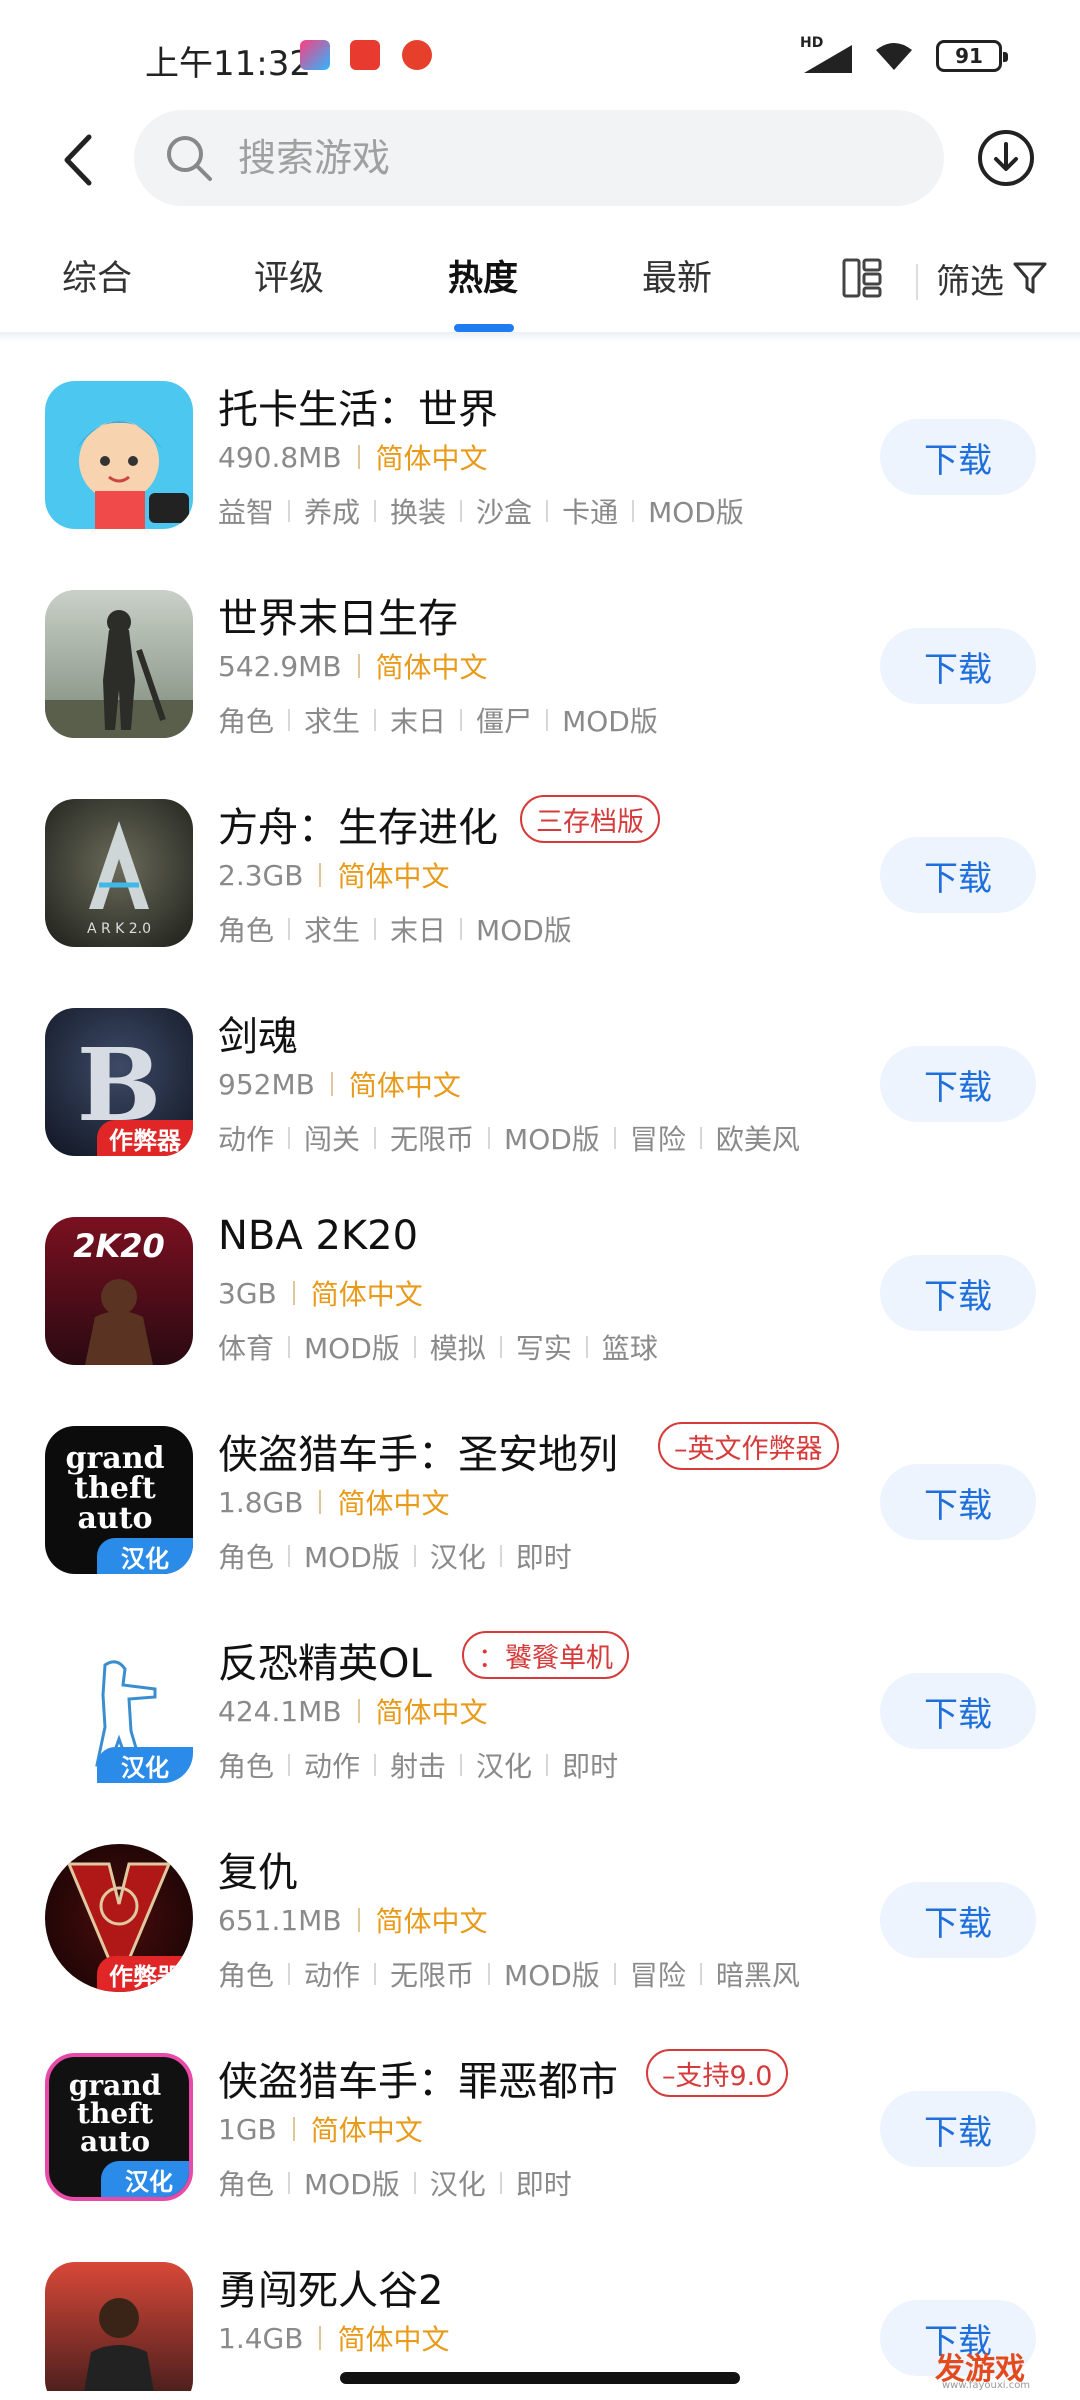 Image resolution: width=1080 pixels, height=2400 pixels. I want to click on app-tag: 养成, so click(332, 512).